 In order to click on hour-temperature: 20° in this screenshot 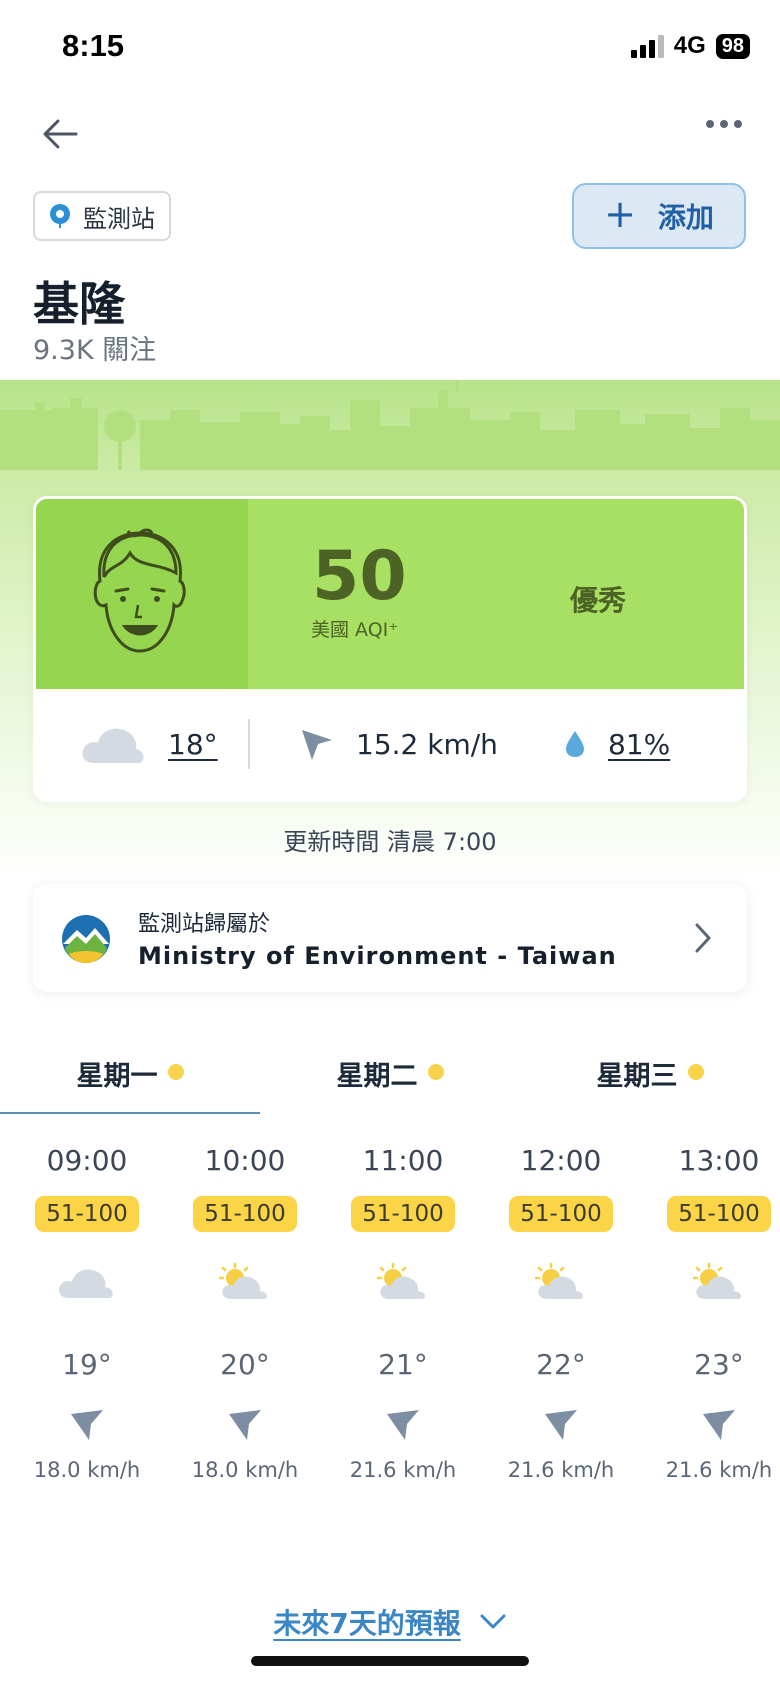, I will do `click(245, 1364)`.